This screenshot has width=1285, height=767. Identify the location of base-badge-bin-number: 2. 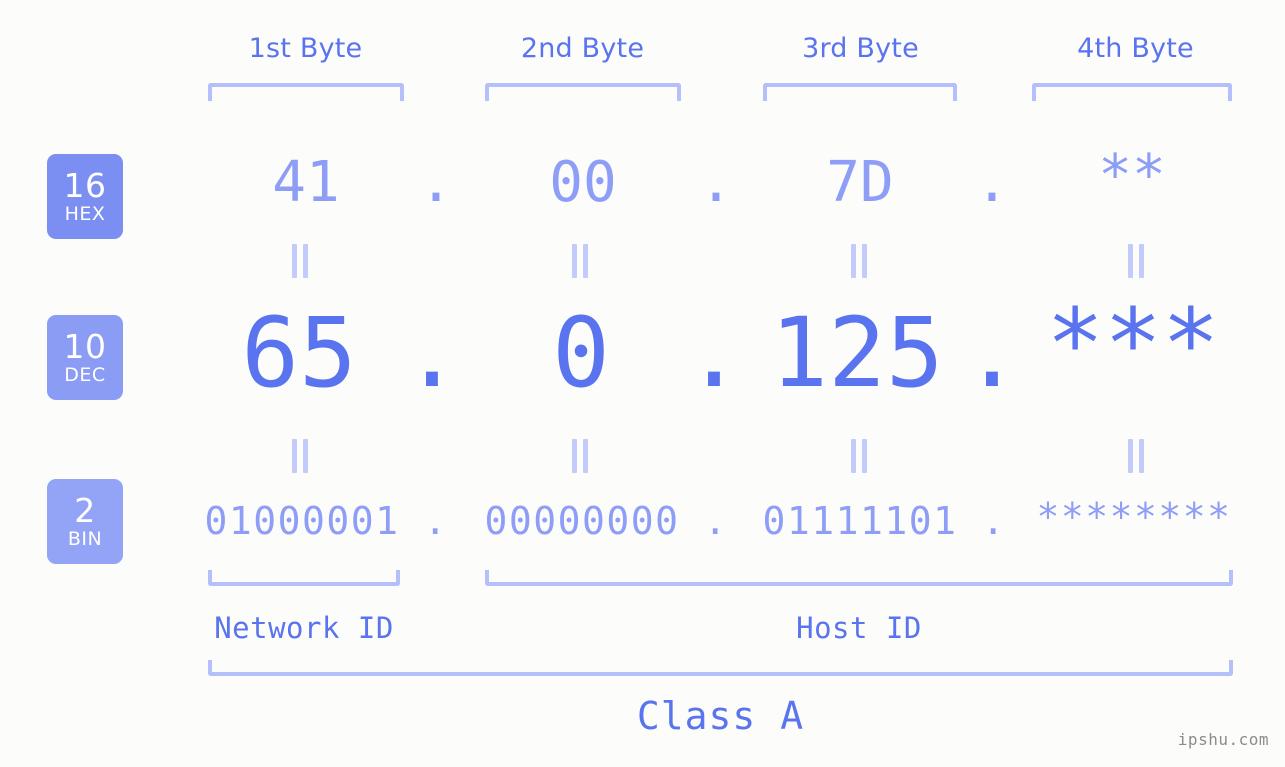
(85, 510).